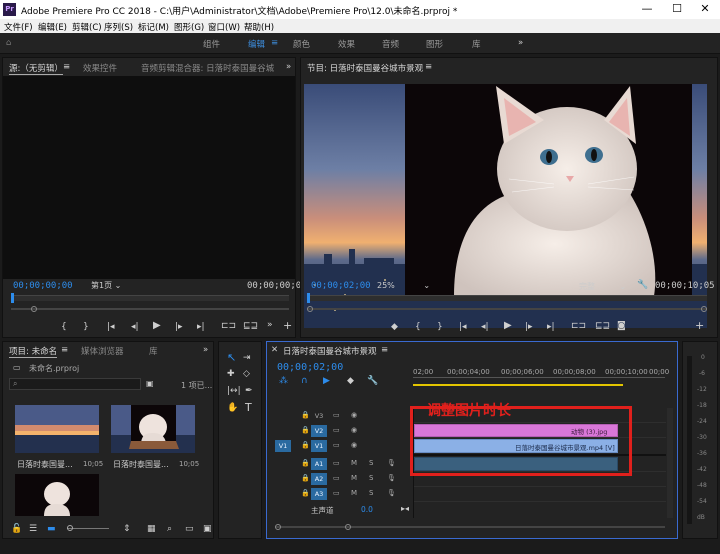 The width and height of the screenshot is (720, 554). I want to click on hand-tool-icon: ✋, so click(232, 408).